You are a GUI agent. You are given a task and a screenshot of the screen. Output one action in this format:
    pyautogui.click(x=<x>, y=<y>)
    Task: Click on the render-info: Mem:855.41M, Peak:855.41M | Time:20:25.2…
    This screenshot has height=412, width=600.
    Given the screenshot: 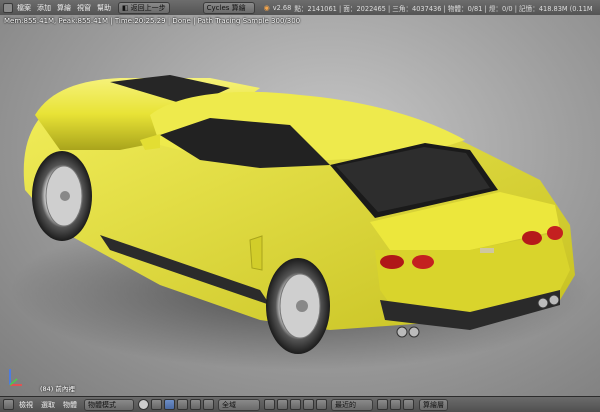 What is the action you would take?
    pyautogui.click(x=152, y=21)
    